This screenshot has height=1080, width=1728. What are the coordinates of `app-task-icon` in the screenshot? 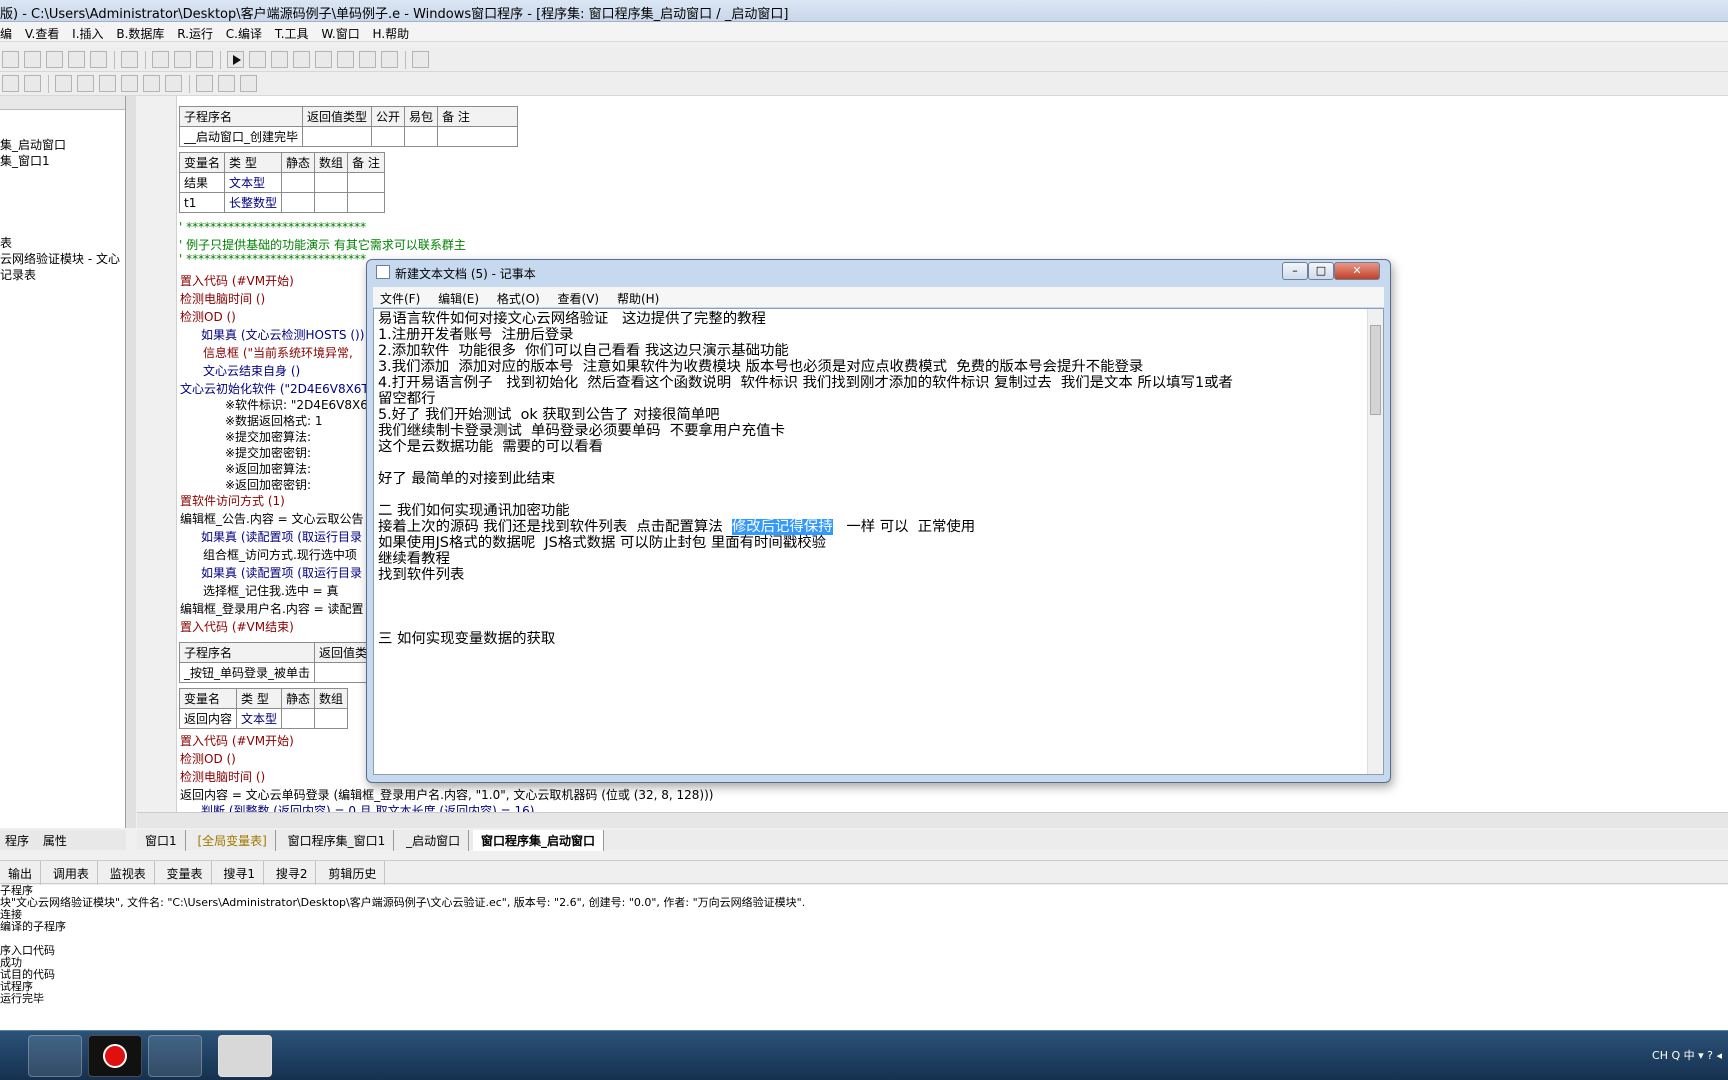 It's located at (245, 1056).